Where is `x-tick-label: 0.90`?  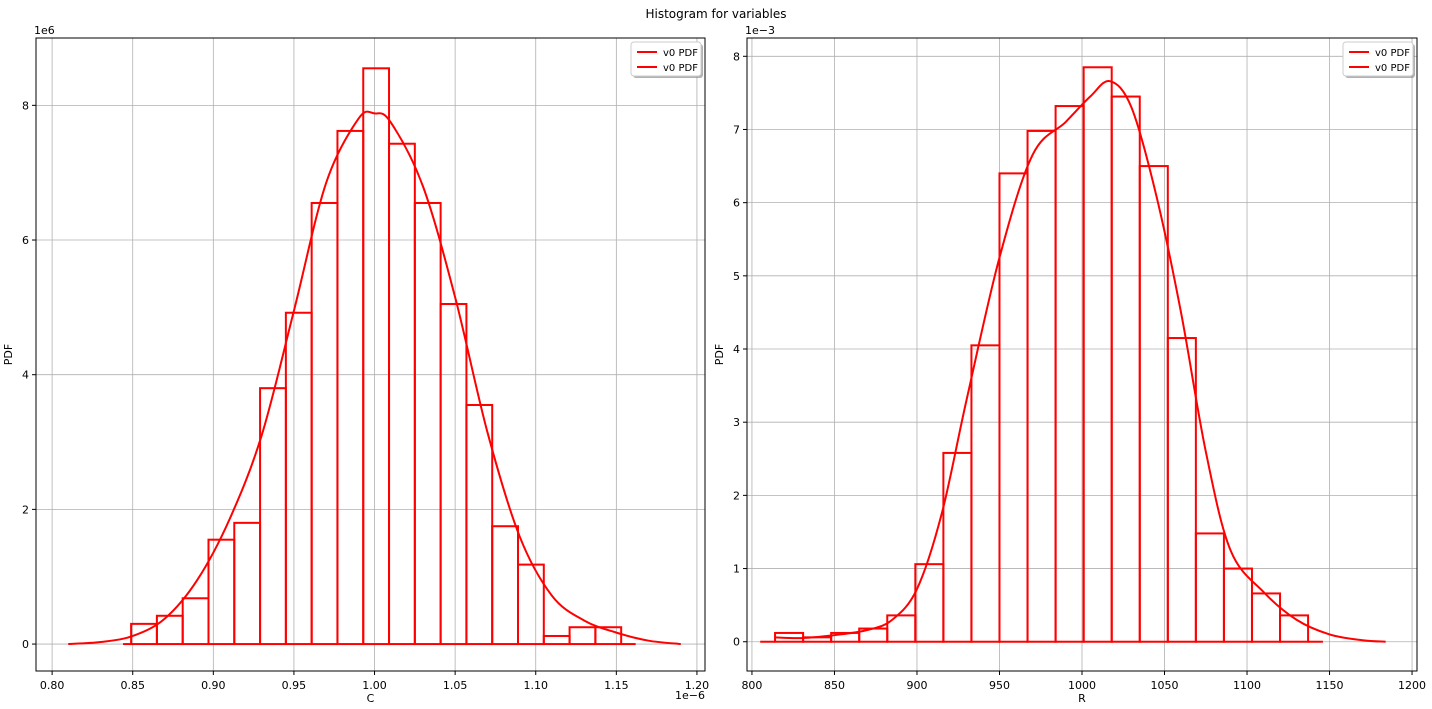 x-tick-label: 0.90 is located at coordinates (213, 685).